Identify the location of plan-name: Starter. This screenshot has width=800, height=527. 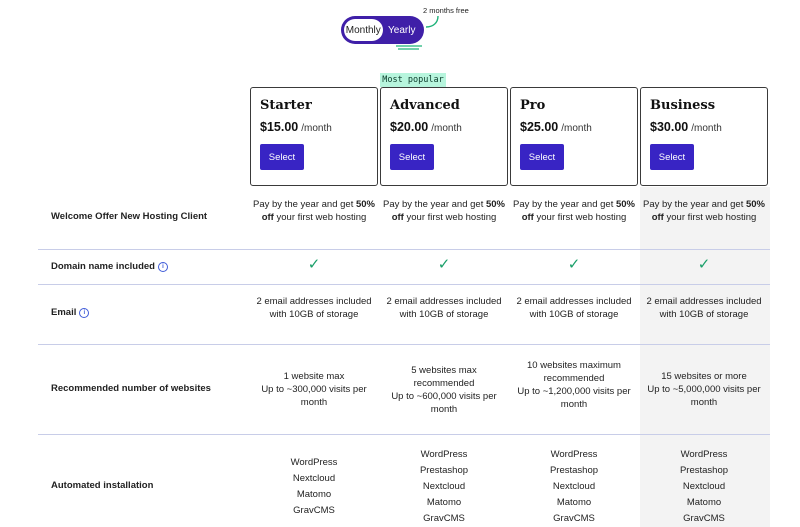
(286, 105).